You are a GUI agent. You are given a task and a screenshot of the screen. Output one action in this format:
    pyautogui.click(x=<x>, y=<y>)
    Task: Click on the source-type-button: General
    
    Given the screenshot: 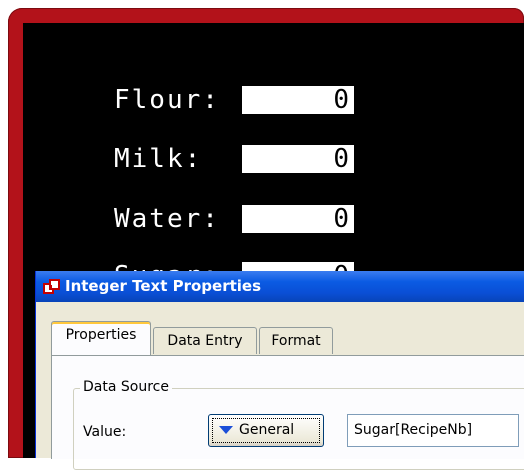 What is the action you would take?
    pyautogui.click(x=266, y=430)
    